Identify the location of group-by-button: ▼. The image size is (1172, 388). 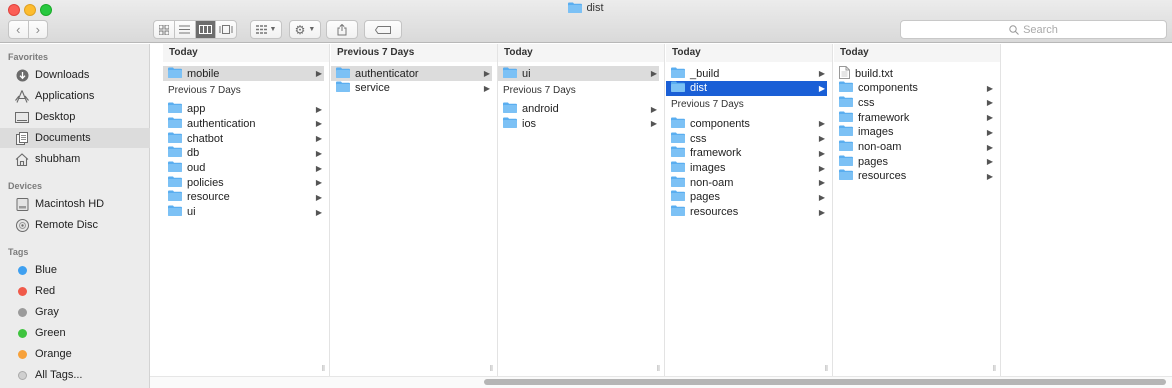
(266, 29).